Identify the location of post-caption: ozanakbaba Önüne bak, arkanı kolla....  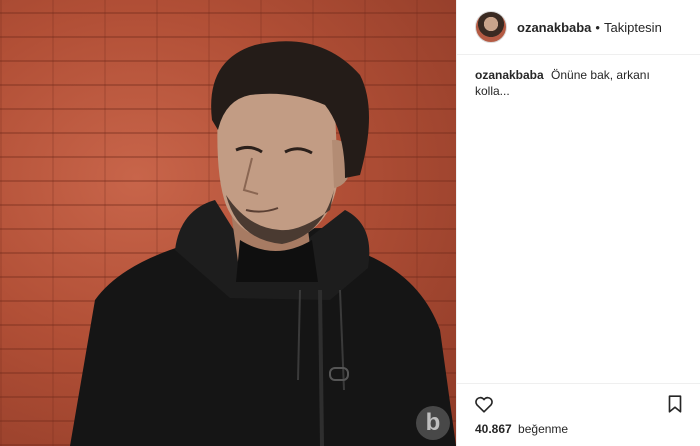
(578, 77).